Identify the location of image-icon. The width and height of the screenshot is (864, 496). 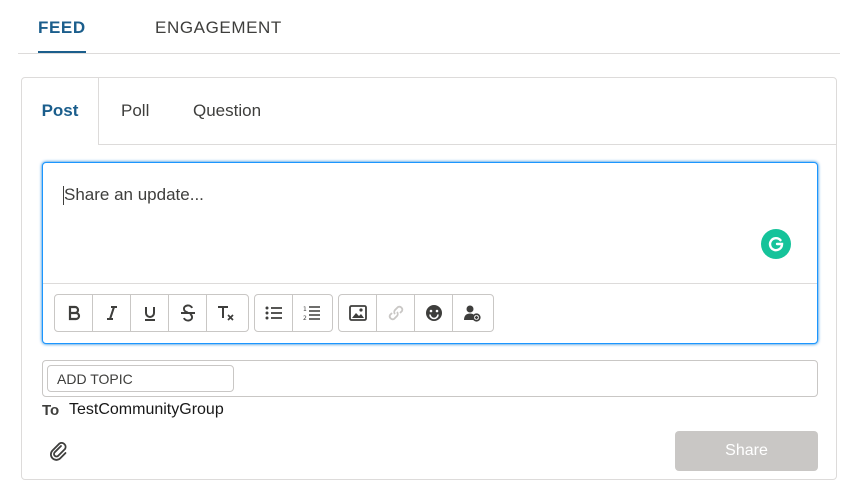
(358, 313).